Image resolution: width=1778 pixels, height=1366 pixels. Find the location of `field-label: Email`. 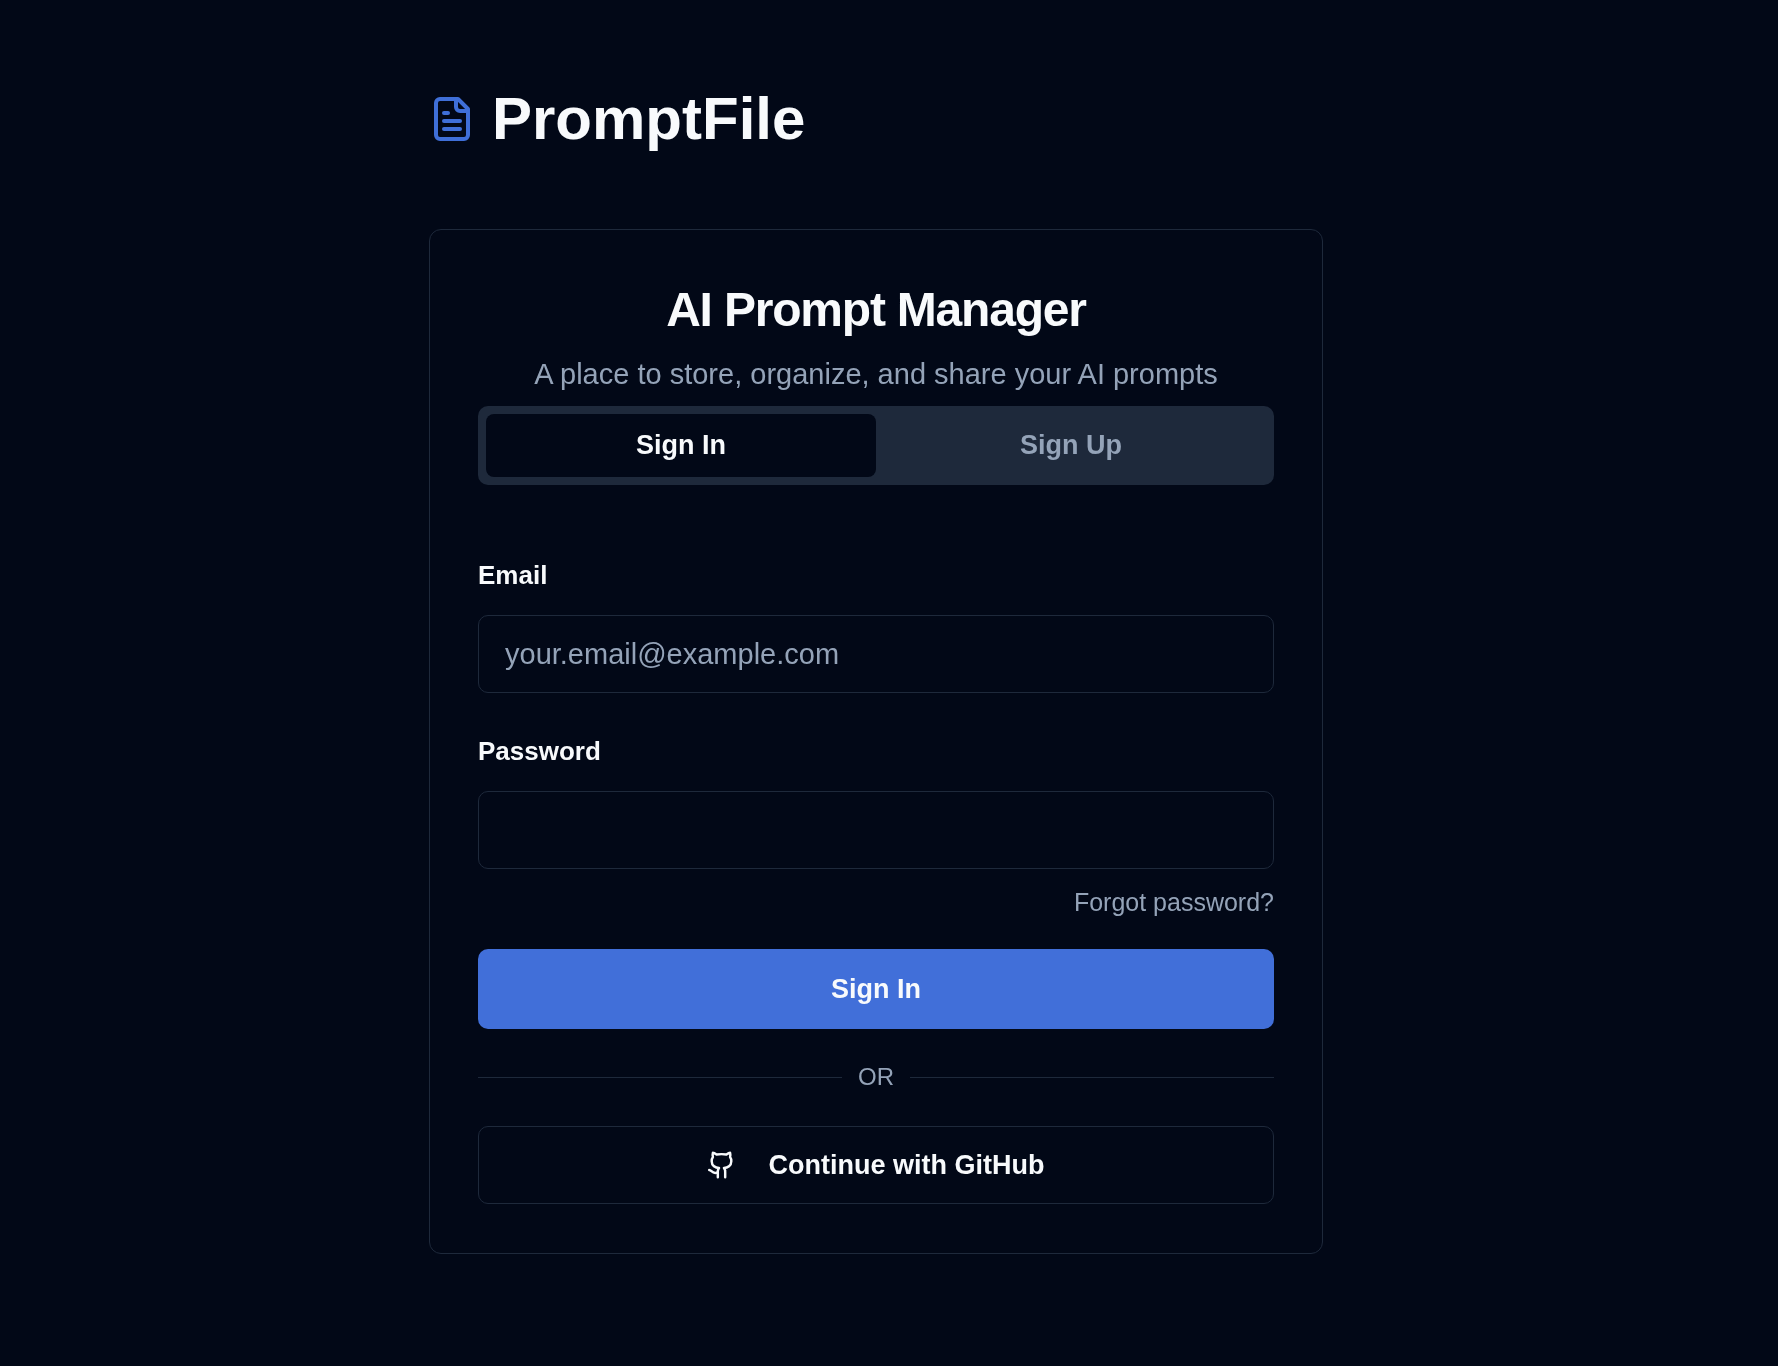

field-label: Email is located at coordinates (513, 575).